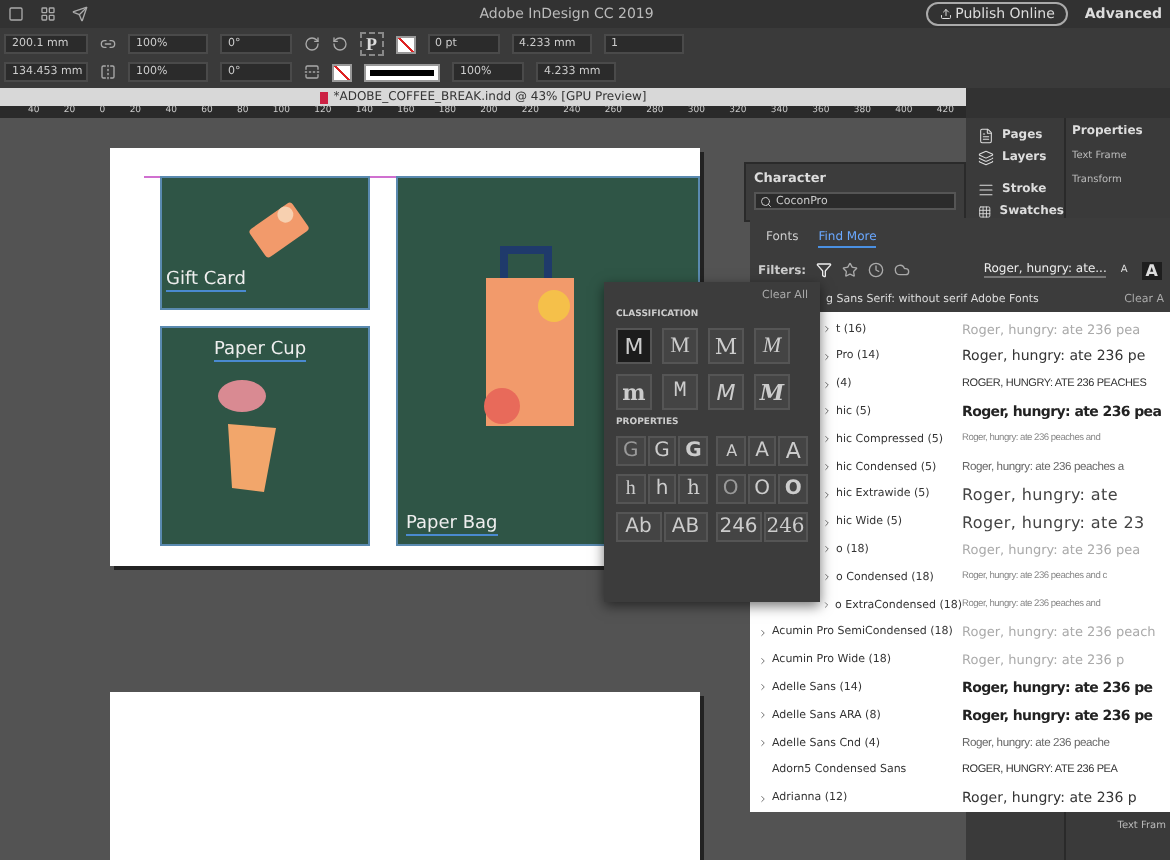 This screenshot has height=860, width=1170. What do you see at coordinates (876, 270) in the screenshot?
I see `clock-icon` at bounding box center [876, 270].